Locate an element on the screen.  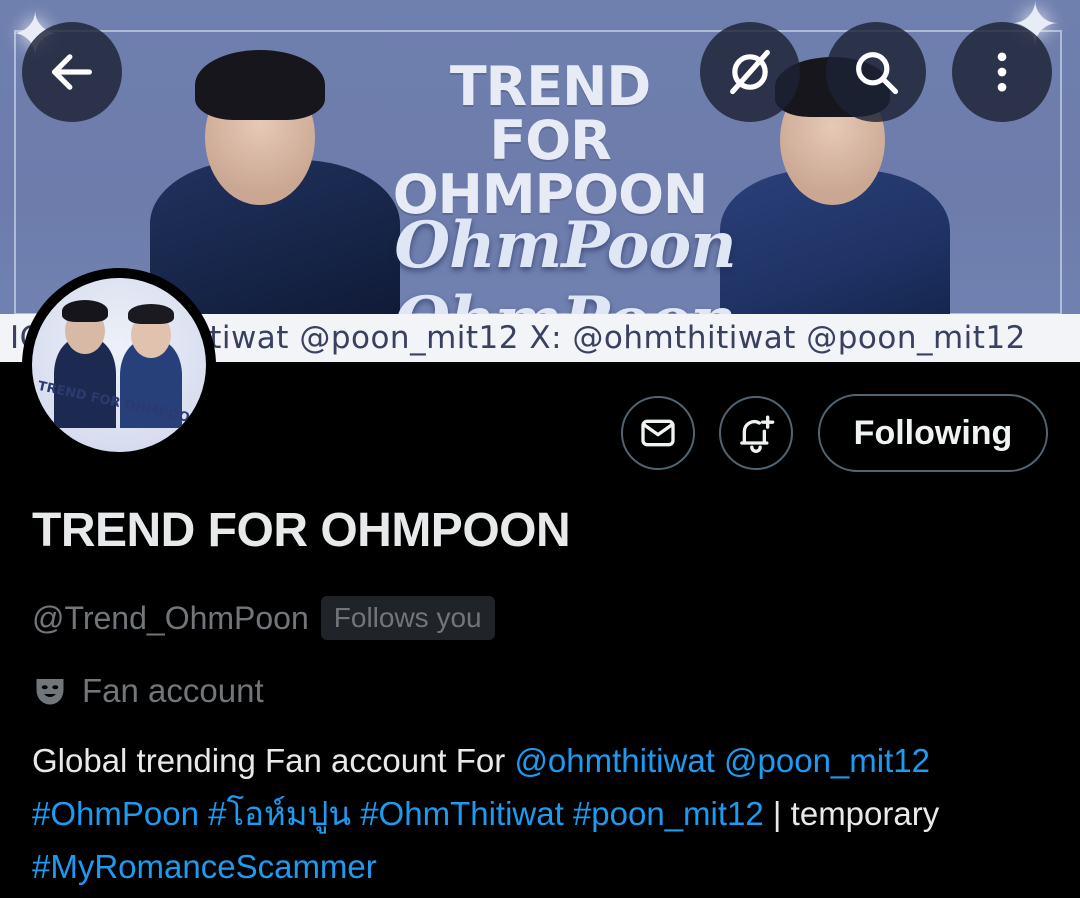
banner-title-line2: FOR is located at coordinates (550, 140).